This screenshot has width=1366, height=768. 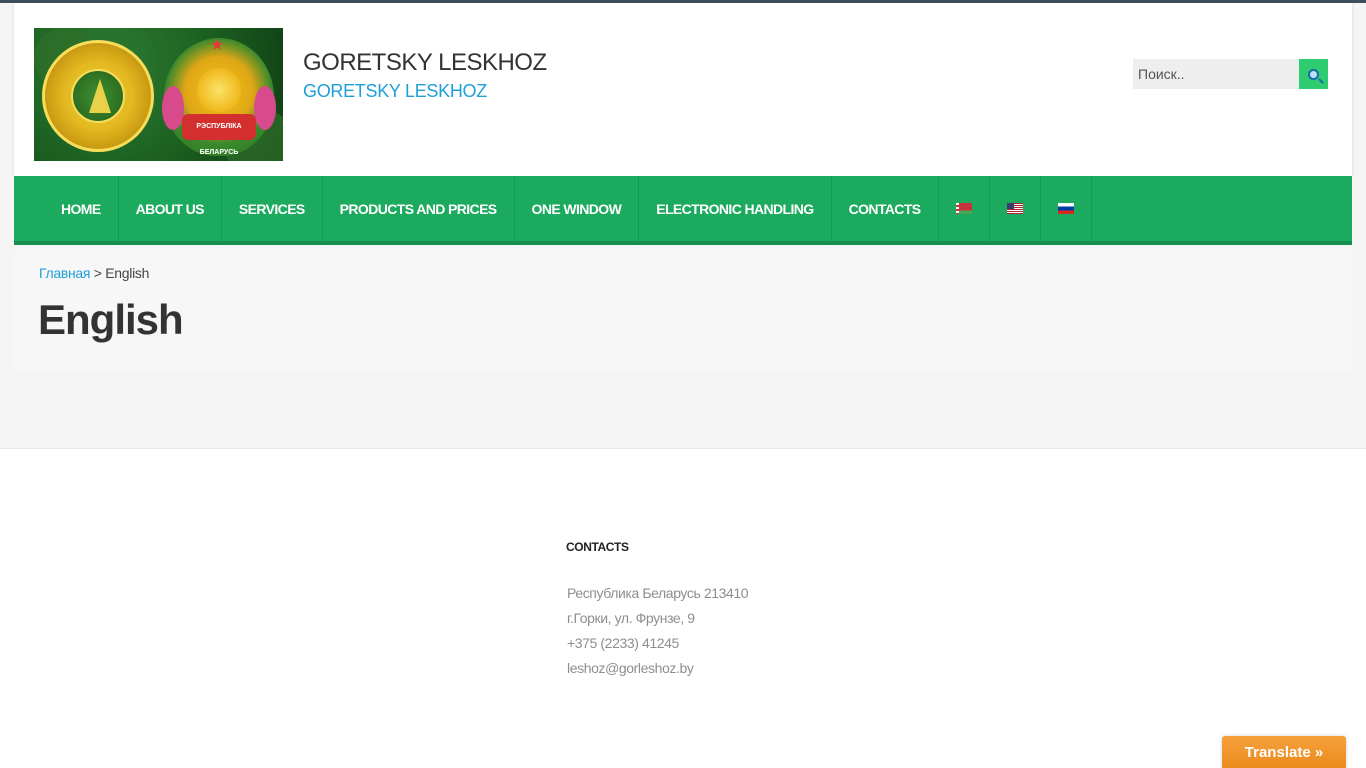 What do you see at coordinates (219, 139) in the screenshot?
I see `coat-of-arms-ribbon-text: РЭСПУБЛІКА БЕЛАРУСЬ` at bounding box center [219, 139].